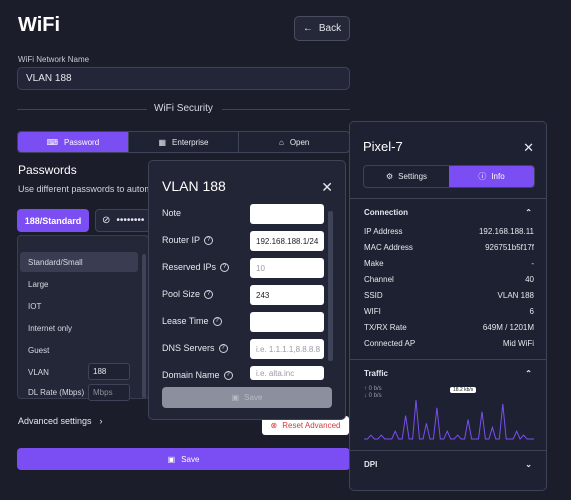 The image size is (571, 500). What do you see at coordinates (449, 263) in the screenshot?
I see `info-row: Make -` at bounding box center [449, 263].